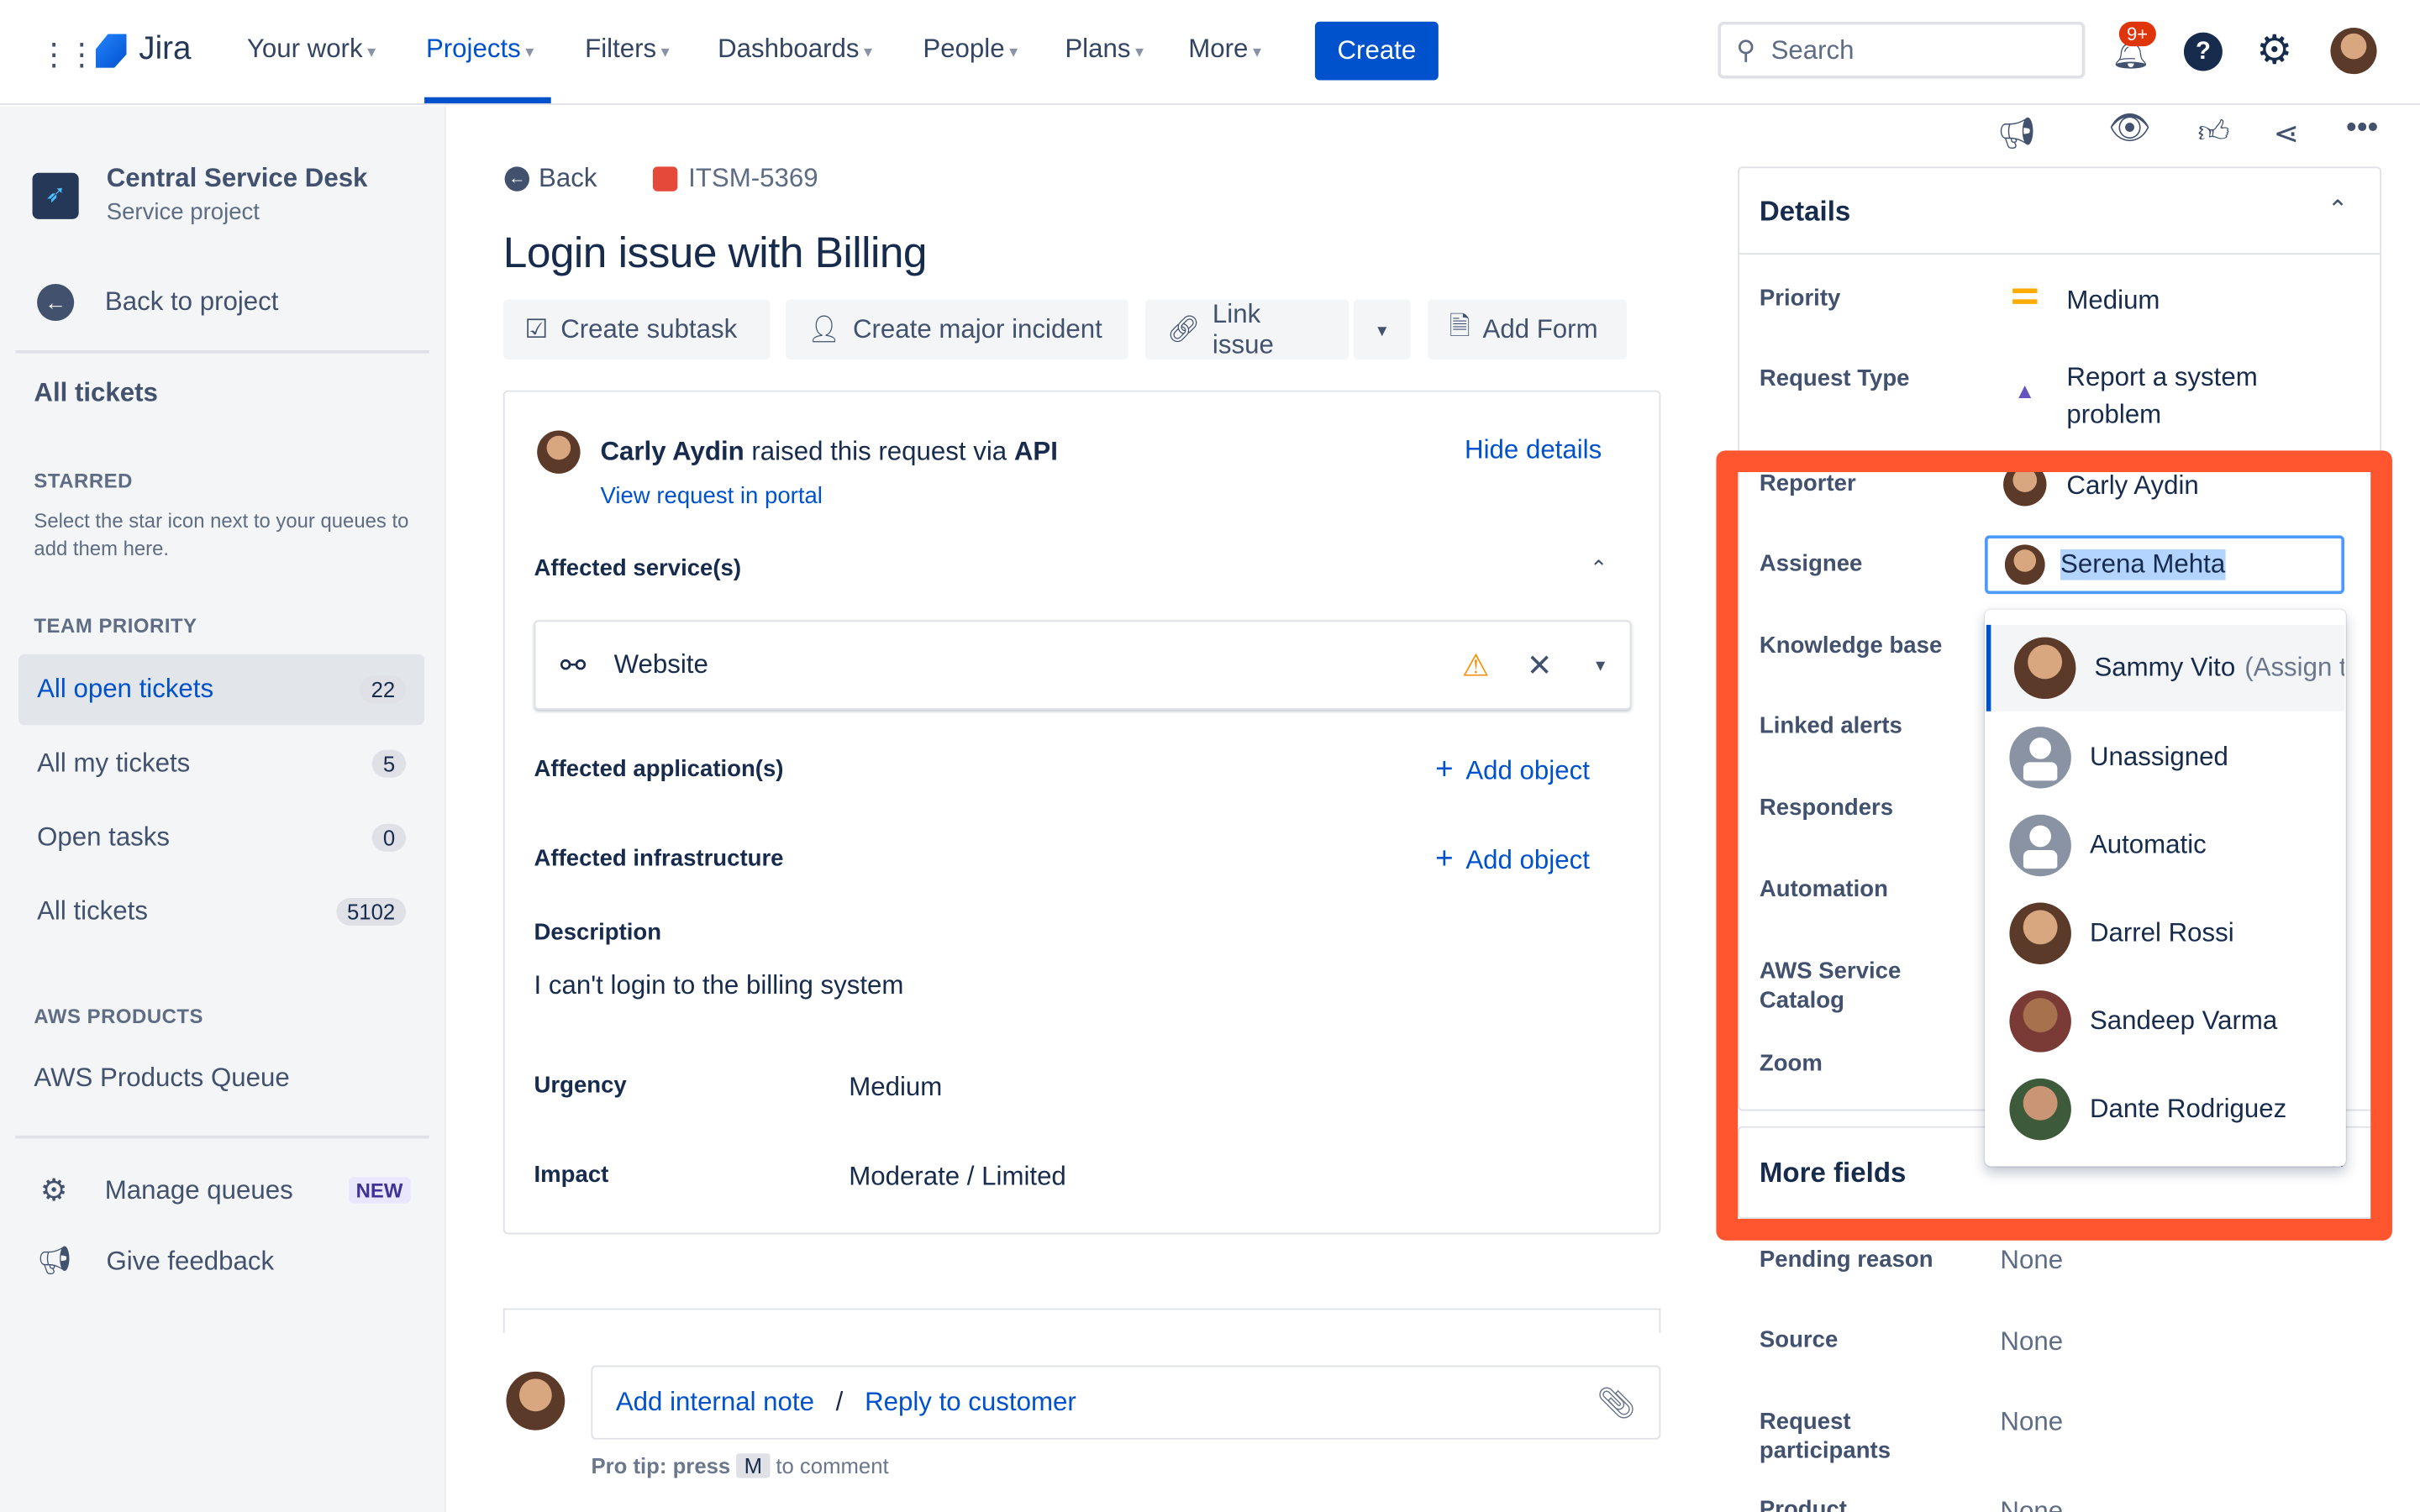  Describe the element at coordinates (715, 1402) in the screenshot. I see `add-internal-note-link: Add internal note` at that location.